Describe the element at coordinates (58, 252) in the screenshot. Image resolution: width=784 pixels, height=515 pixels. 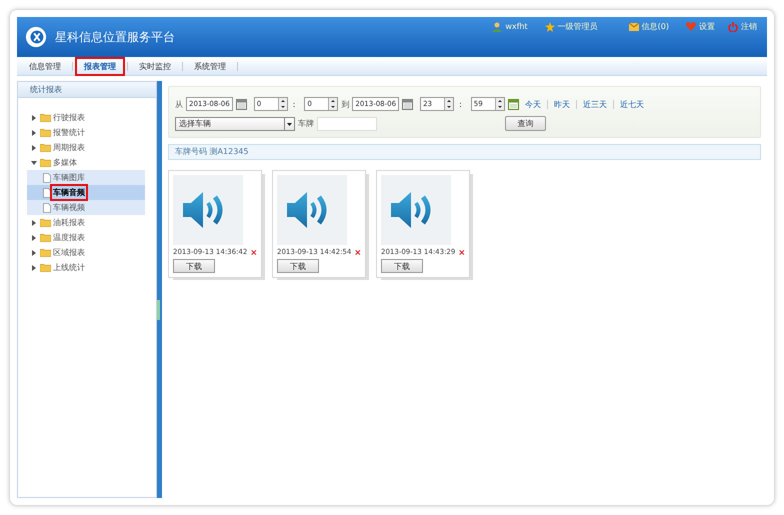
I see `tree-item: 区域报表` at that location.